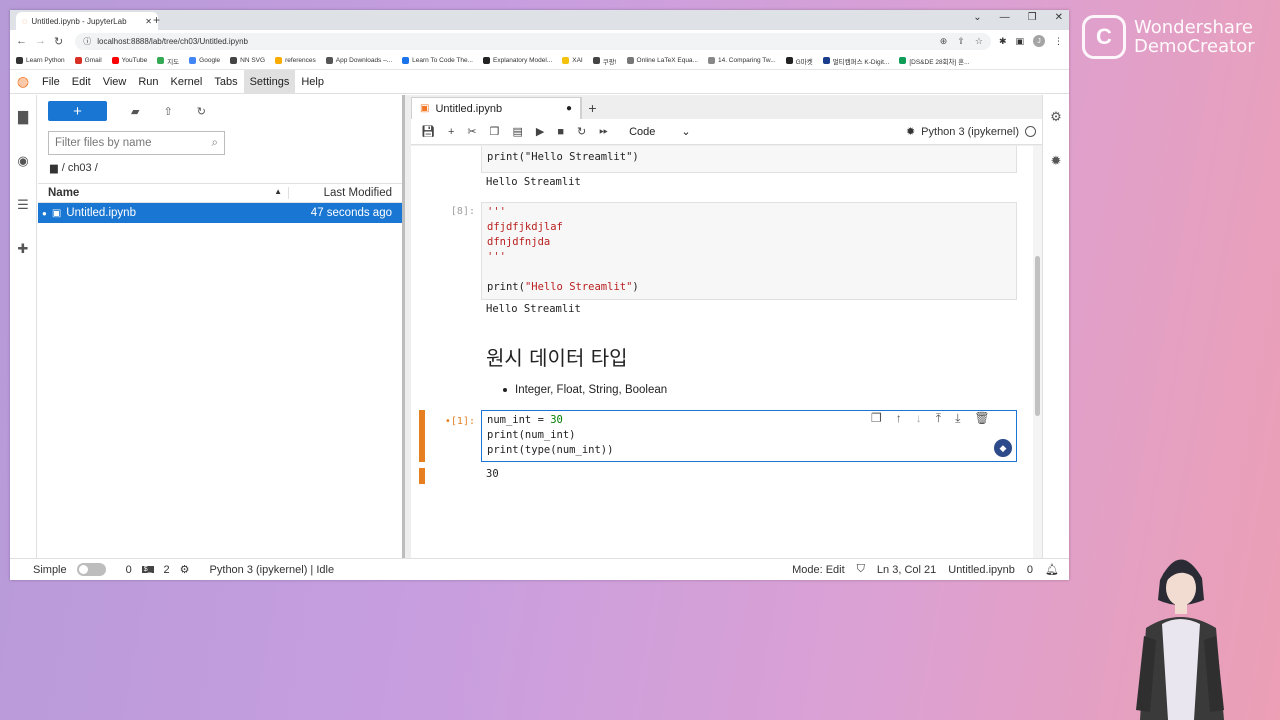 The image size is (1280, 720). I want to click on move-up-icon: ↑, so click(899, 418).